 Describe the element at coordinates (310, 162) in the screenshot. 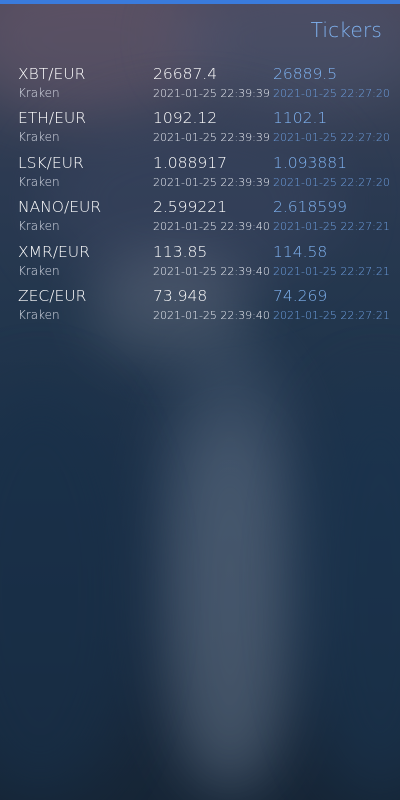

I see `ticker-previous-price: 1.093881` at that location.